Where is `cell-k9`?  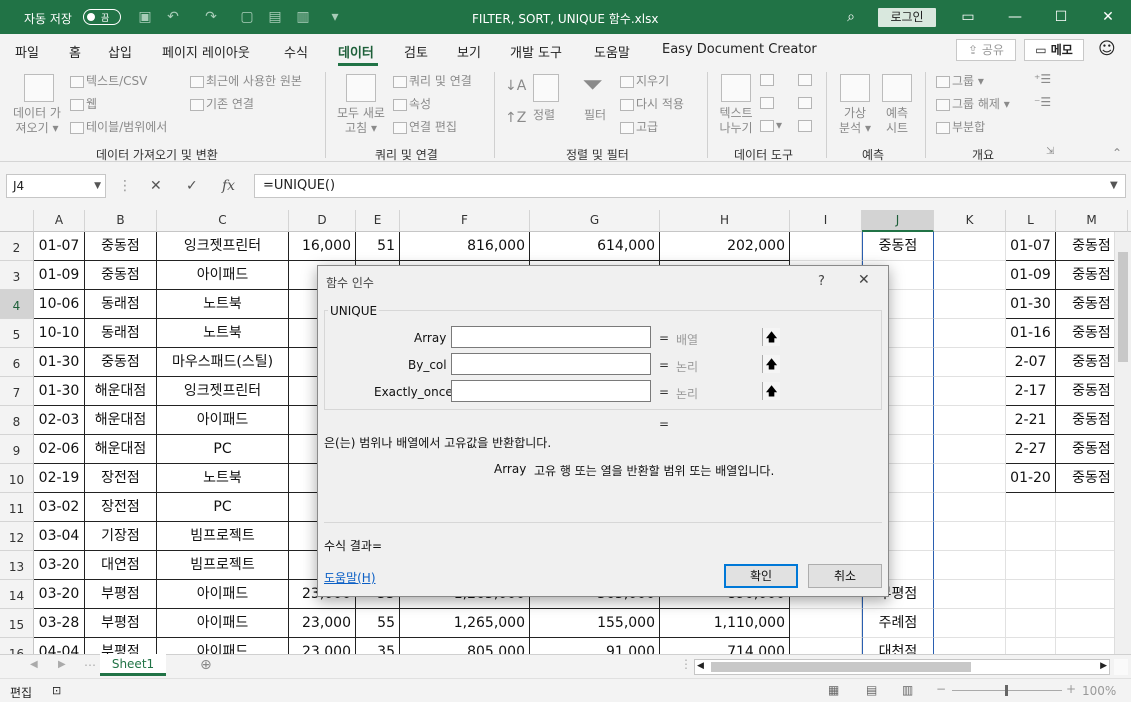 cell-k9 is located at coordinates (970, 449).